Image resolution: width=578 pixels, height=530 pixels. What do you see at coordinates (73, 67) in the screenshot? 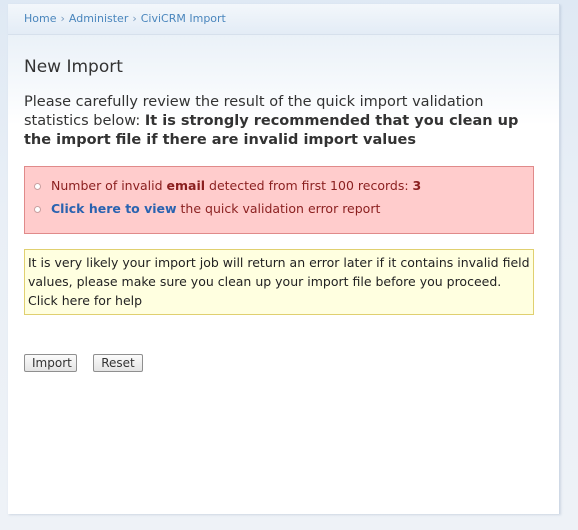
I see `page-title: New Import` at bounding box center [73, 67].